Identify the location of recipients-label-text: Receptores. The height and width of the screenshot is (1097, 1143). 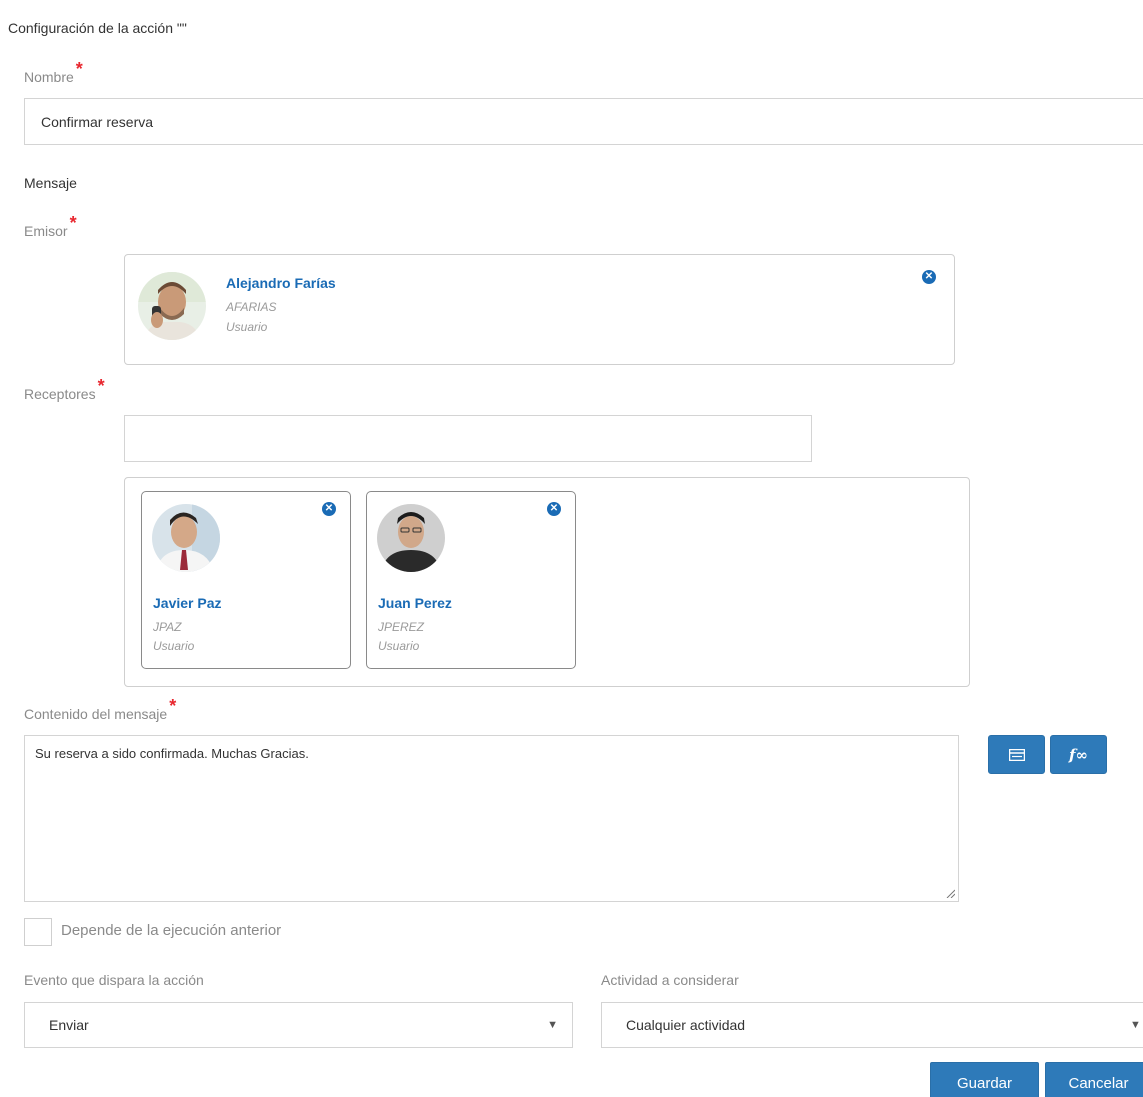
(60, 394).